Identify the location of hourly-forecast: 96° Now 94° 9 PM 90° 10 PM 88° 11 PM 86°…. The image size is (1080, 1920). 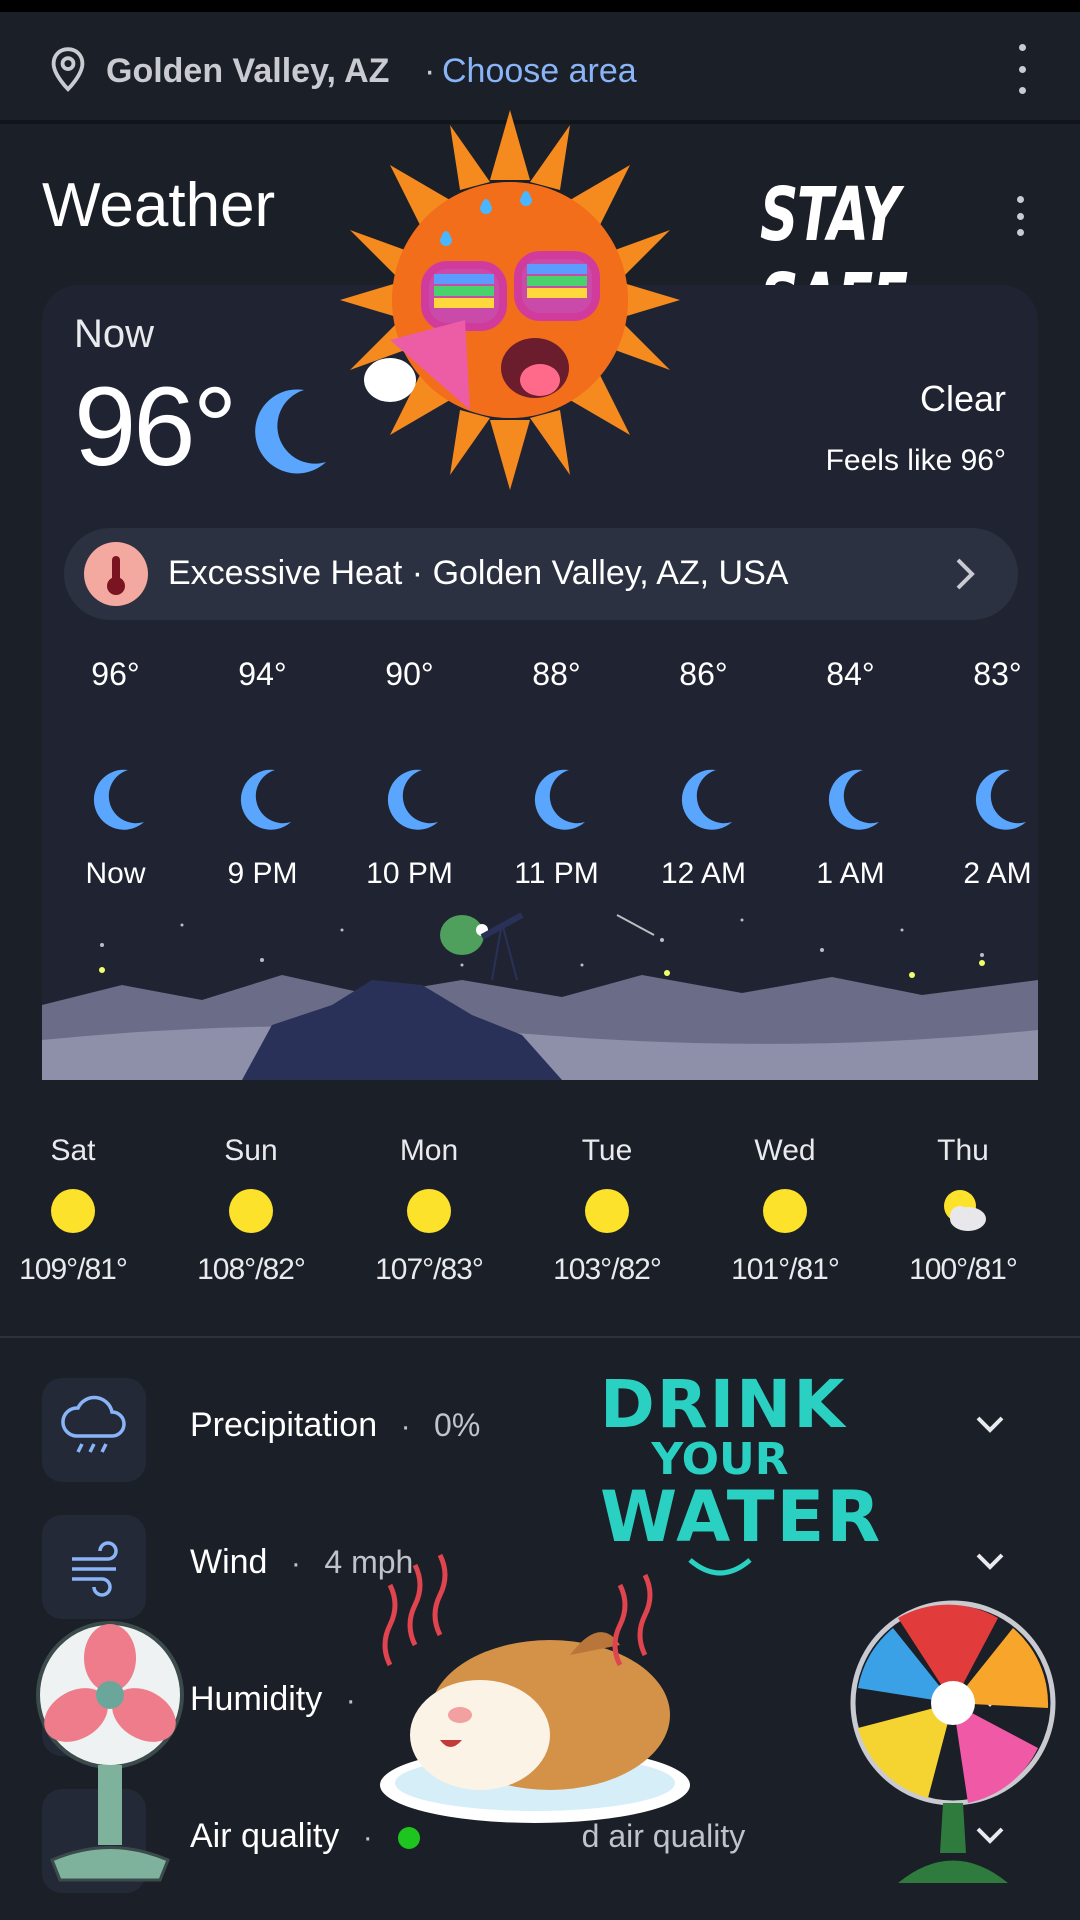
(540, 775).